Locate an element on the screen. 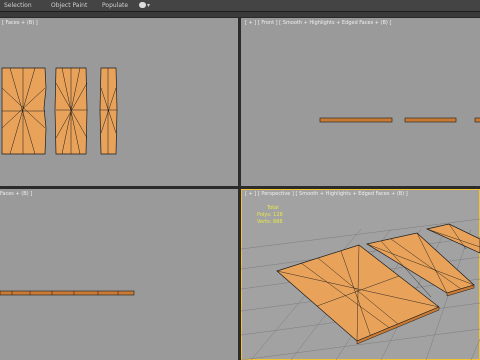  plank-views-top is located at coordinates (59, 111).